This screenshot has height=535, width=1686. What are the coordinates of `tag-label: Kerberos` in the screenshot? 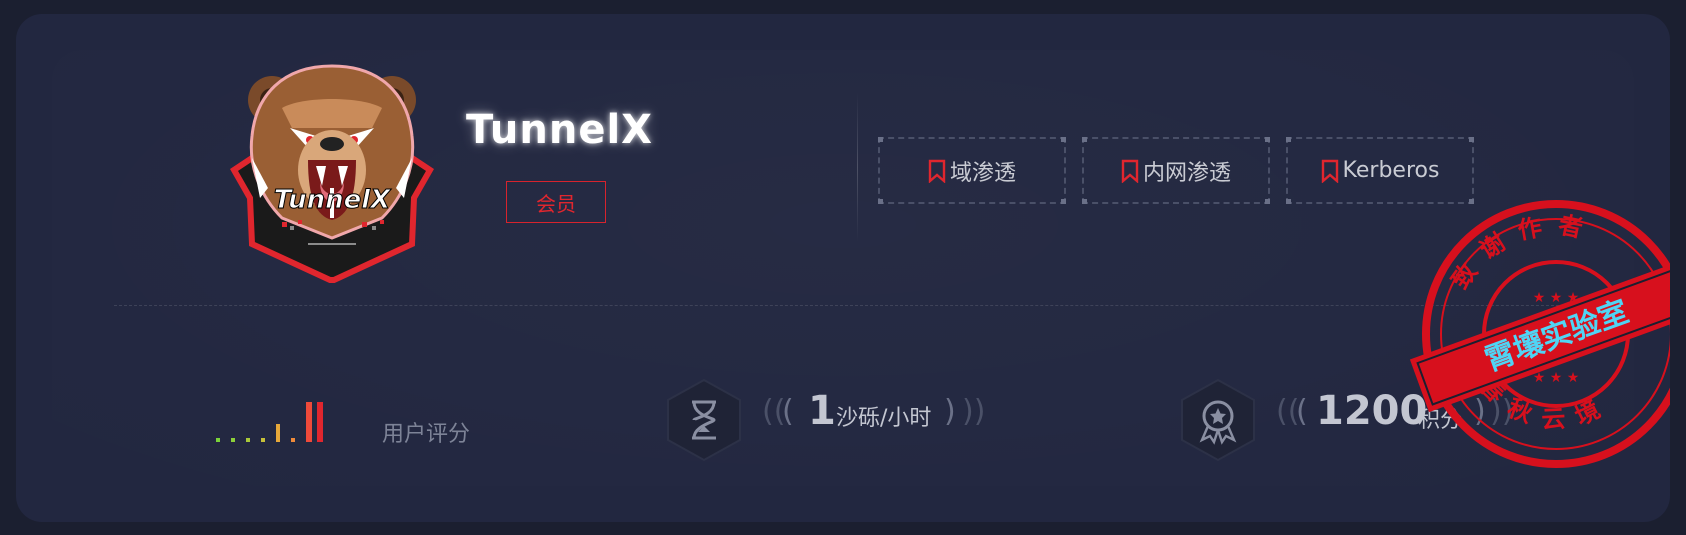 It's located at (1391, 170).